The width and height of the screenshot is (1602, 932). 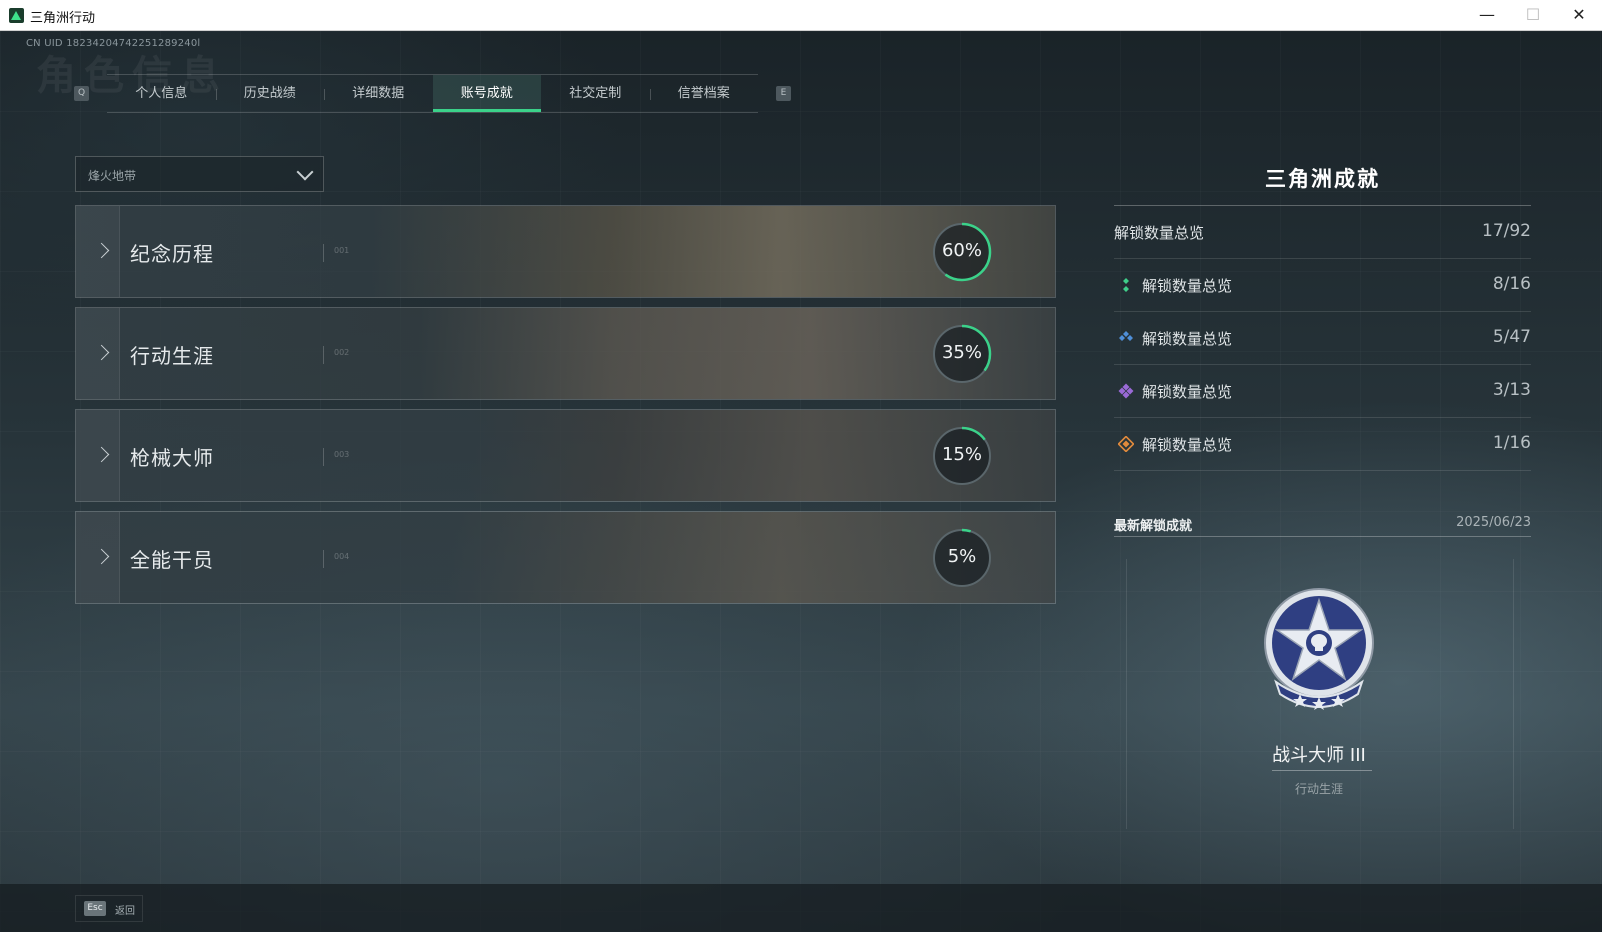 I want to click on category-card-memorial: 纪念历程 001 60%, so click(x=565, y=251).